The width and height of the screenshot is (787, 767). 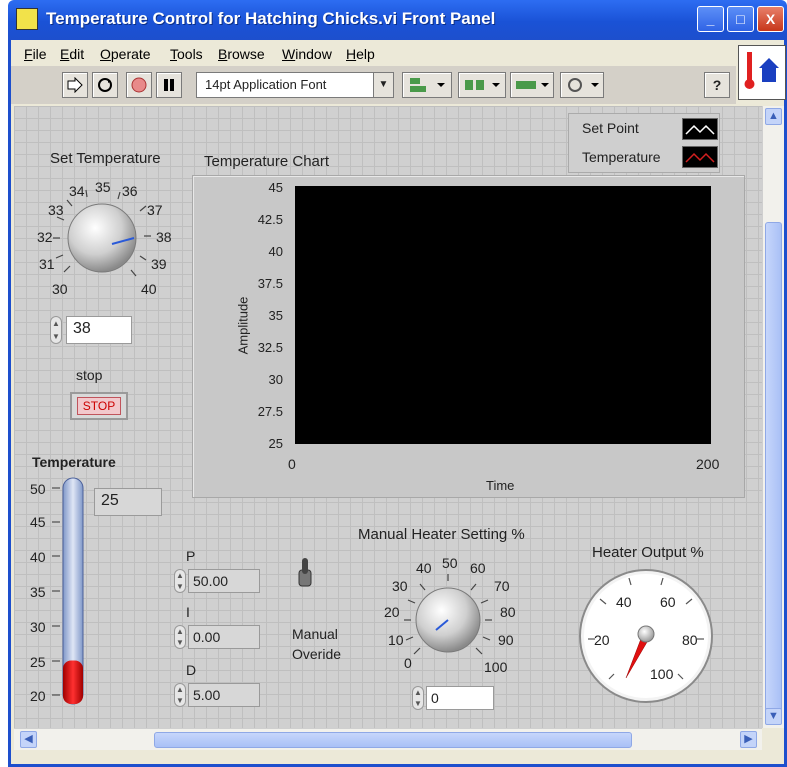 I want to click on xtick-200: 200, so click(x=708, y=464).